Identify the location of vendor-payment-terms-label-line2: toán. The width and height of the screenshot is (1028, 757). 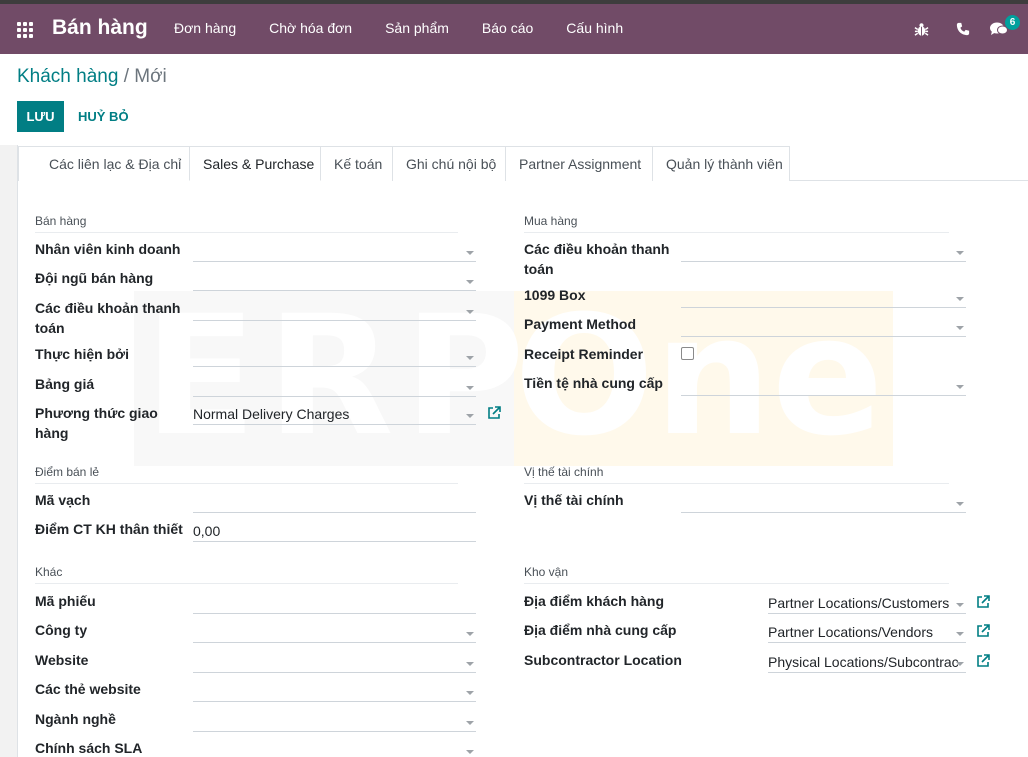
(539, 269).